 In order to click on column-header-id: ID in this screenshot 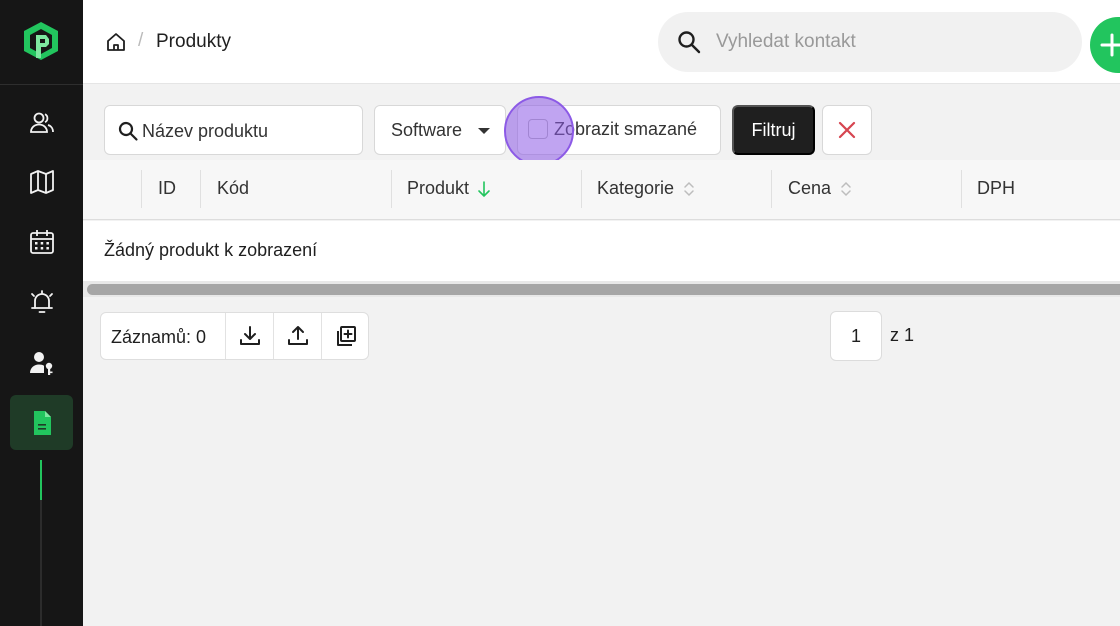, I will do `click(167, 188)`.